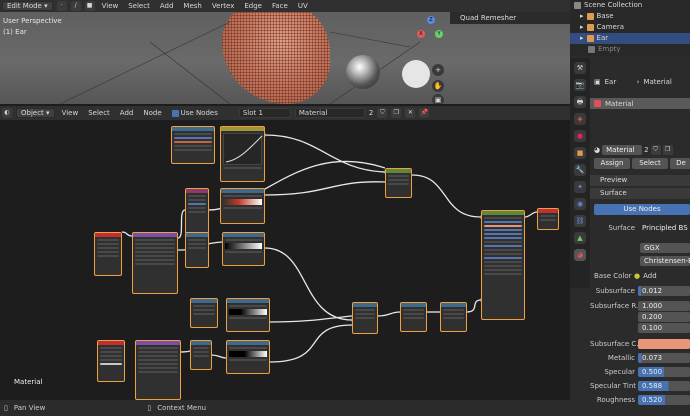 Image resolution: width=690 pixels, height=416 pixels. What do you see at coordinates (7, 113) in the screenshot?
I see `editor-type-icon: ◐` at bounding box center [7, 113].